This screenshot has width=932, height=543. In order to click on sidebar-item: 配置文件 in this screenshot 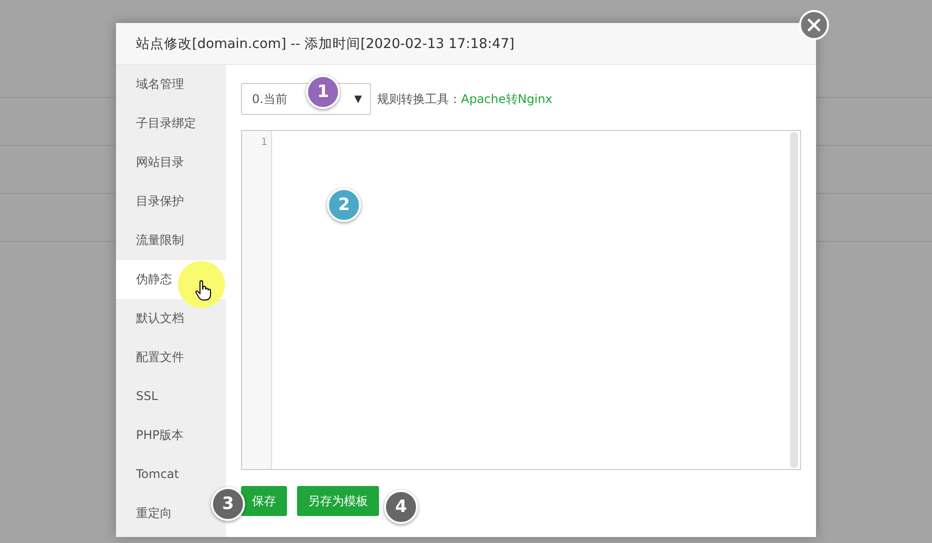, I will do `click(161, 357)`.